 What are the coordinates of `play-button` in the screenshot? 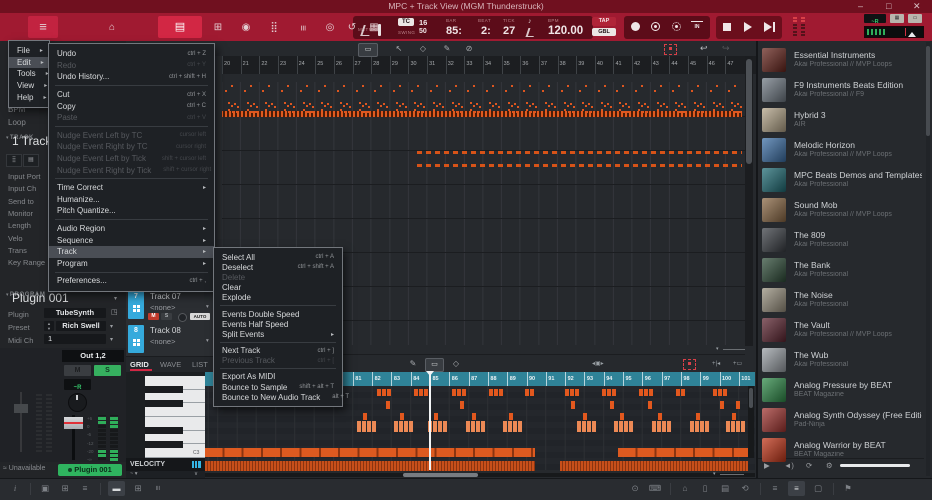 It's located at (748, 27).